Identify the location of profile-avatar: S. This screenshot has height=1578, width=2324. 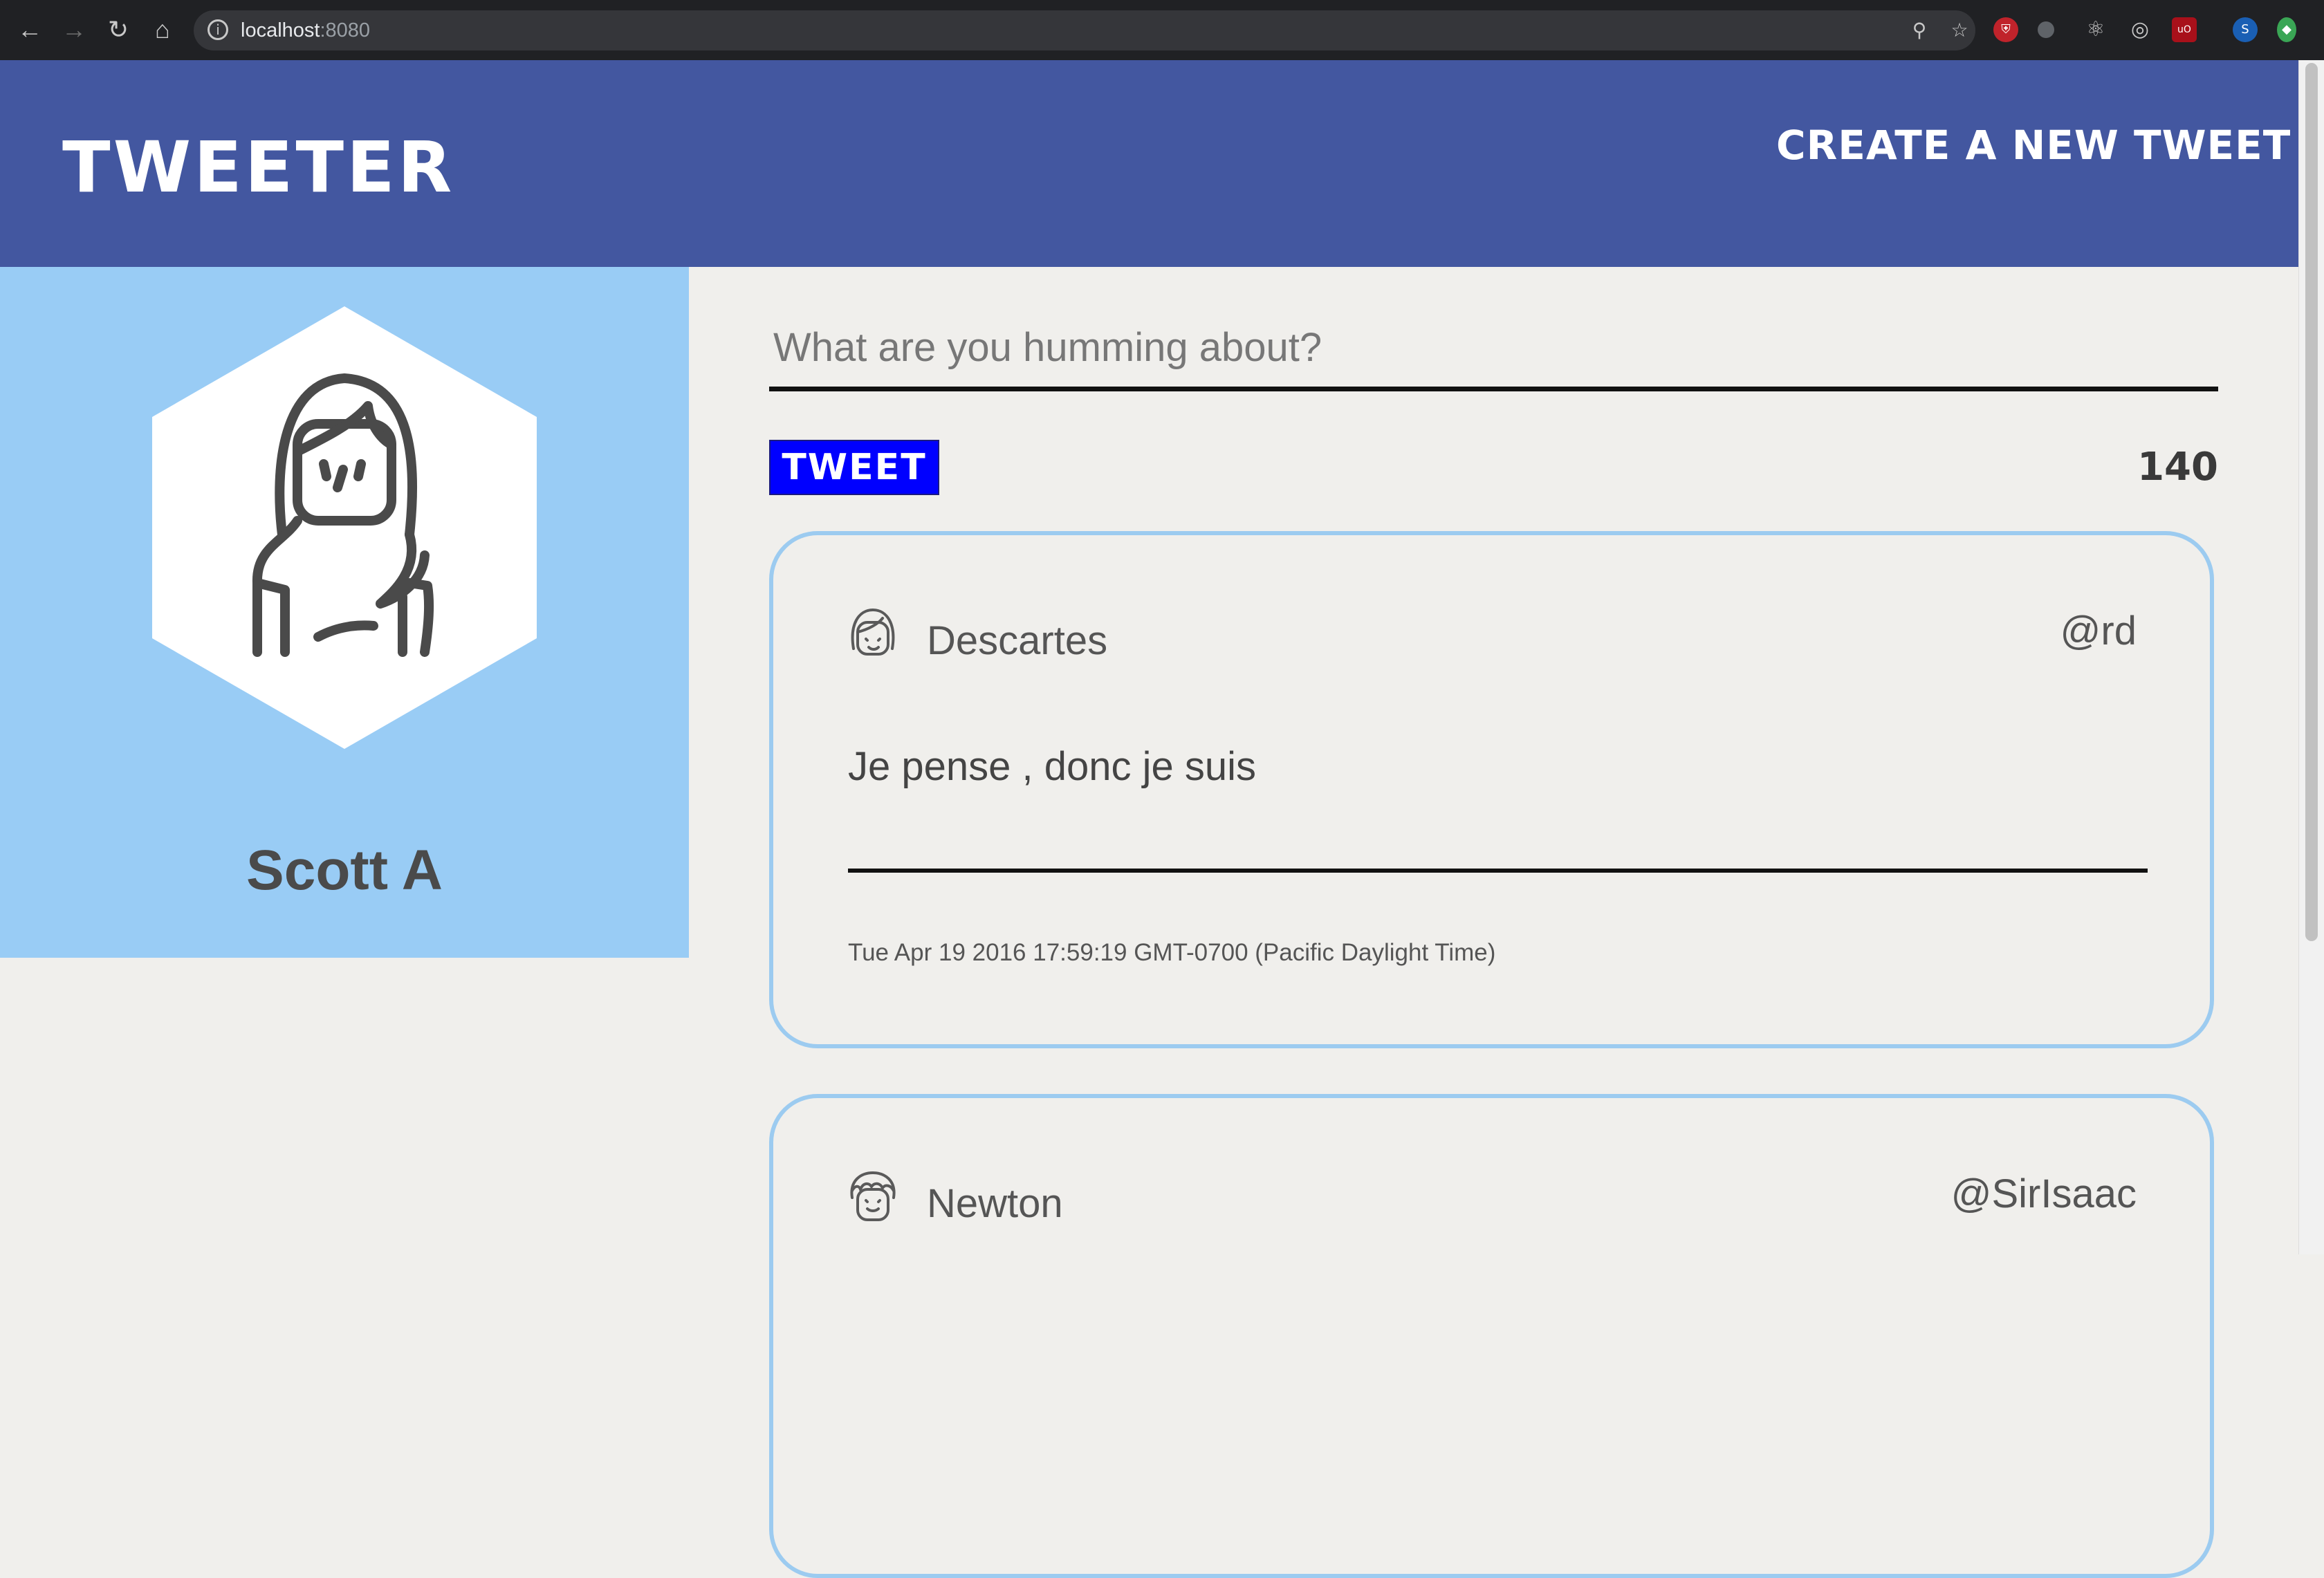
(2245, 29).